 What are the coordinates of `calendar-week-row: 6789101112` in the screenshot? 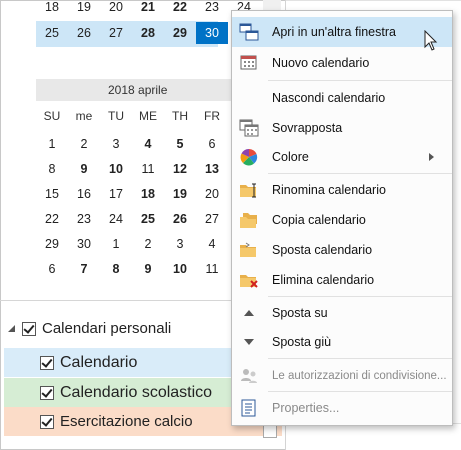 It's located at (148, 269).